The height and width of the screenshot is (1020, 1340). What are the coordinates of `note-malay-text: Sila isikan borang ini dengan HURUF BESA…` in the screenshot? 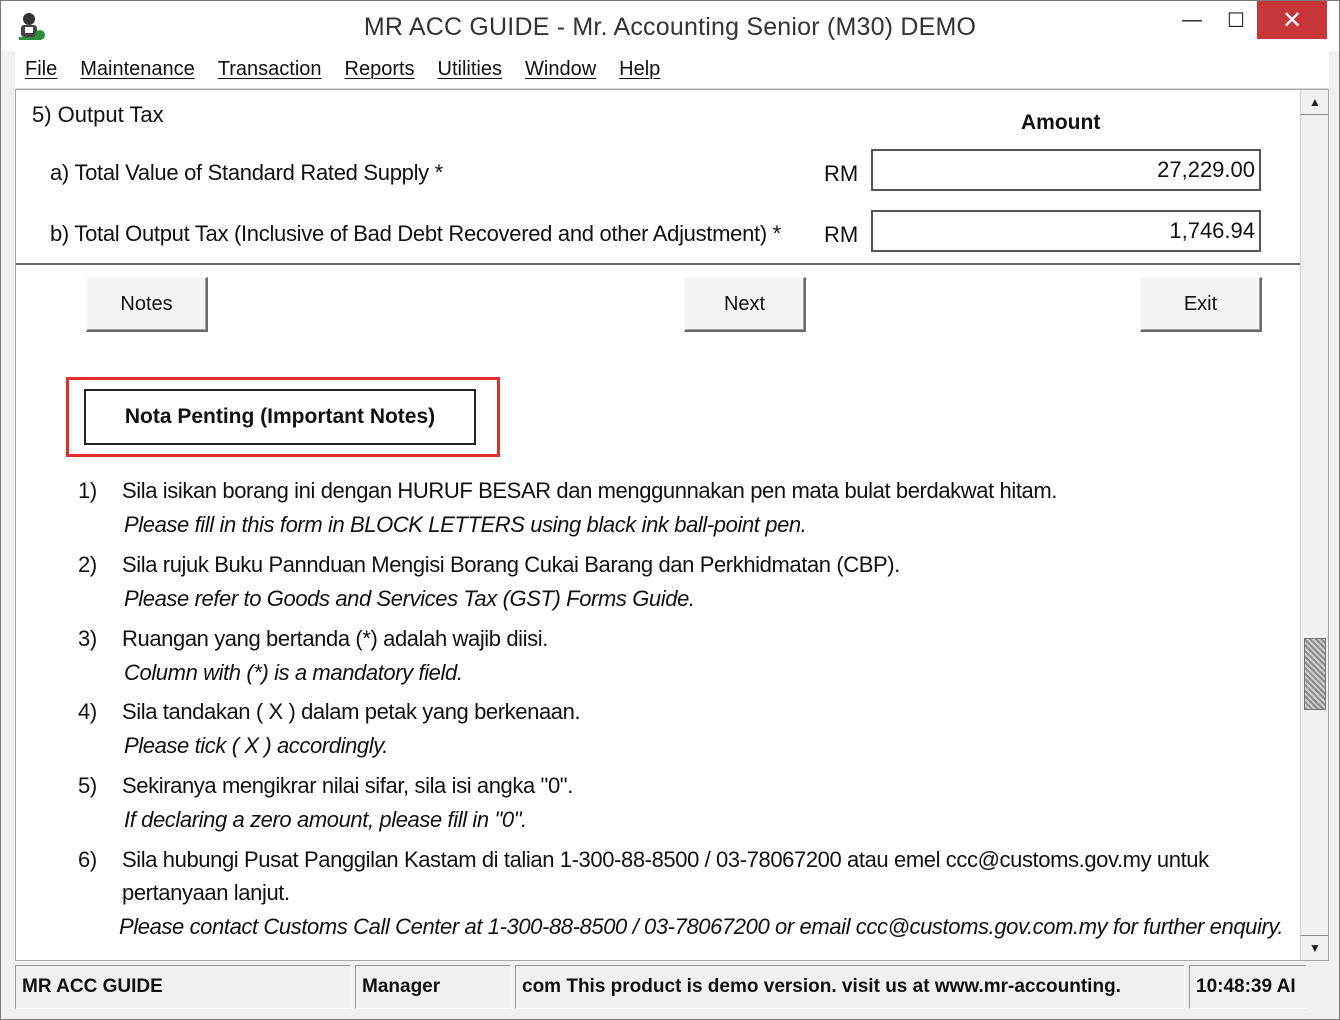 It's located at (590, 490).